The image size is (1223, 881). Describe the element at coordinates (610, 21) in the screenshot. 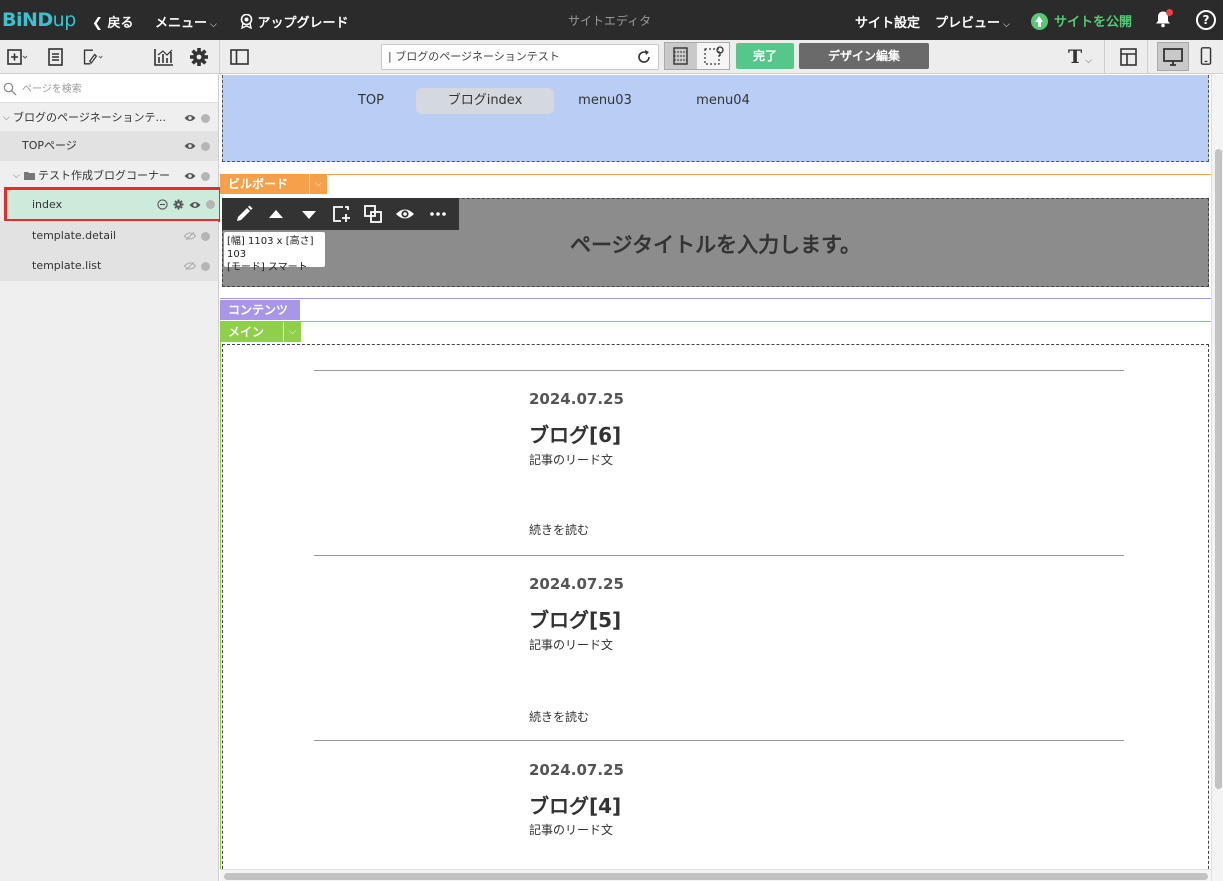

I see `editor-title: サイトエディタ` at that location.